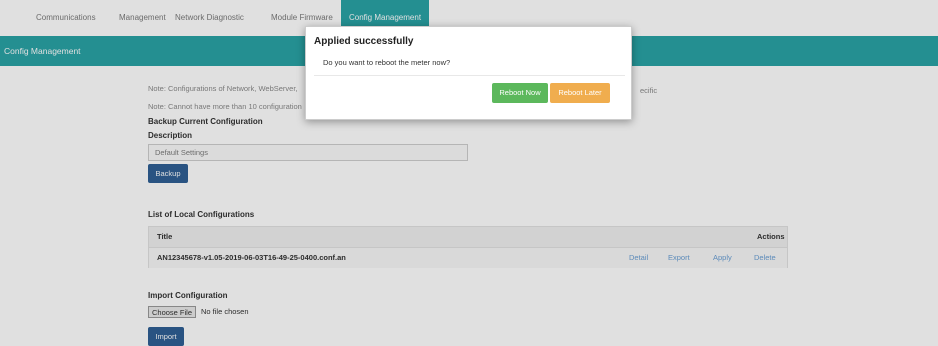 The image size is (938, 346). What do you see at coordinates (364, 41) in the screenshot?
I see `dialog-title: Applied successfully` at bounding box center [364, 41].